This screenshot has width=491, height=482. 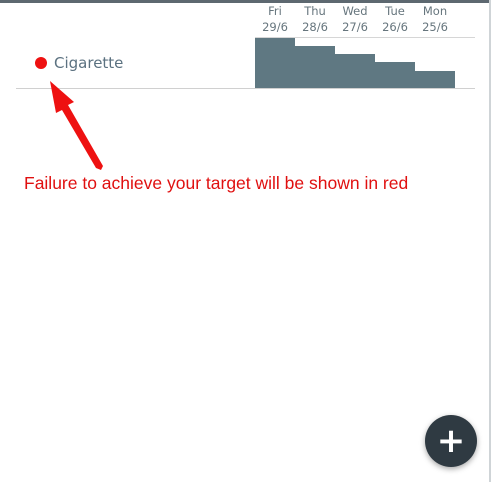 I want to click on arrow-shape, so click(x=76, y=125).